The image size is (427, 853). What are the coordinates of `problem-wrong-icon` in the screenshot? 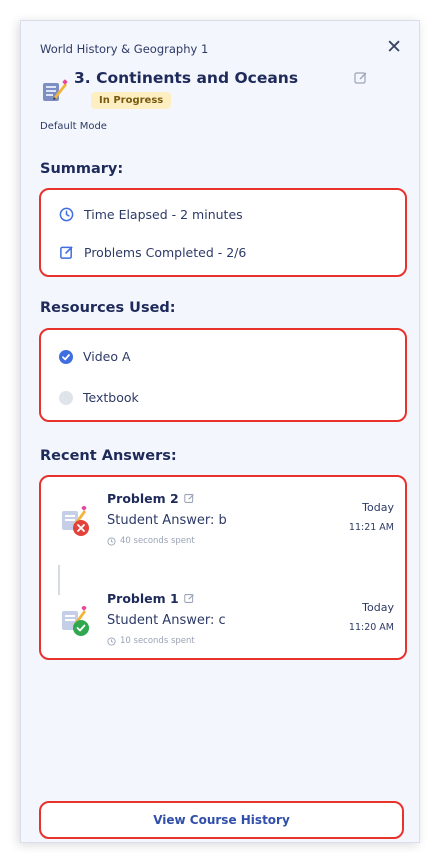 It's located at (75, 521).